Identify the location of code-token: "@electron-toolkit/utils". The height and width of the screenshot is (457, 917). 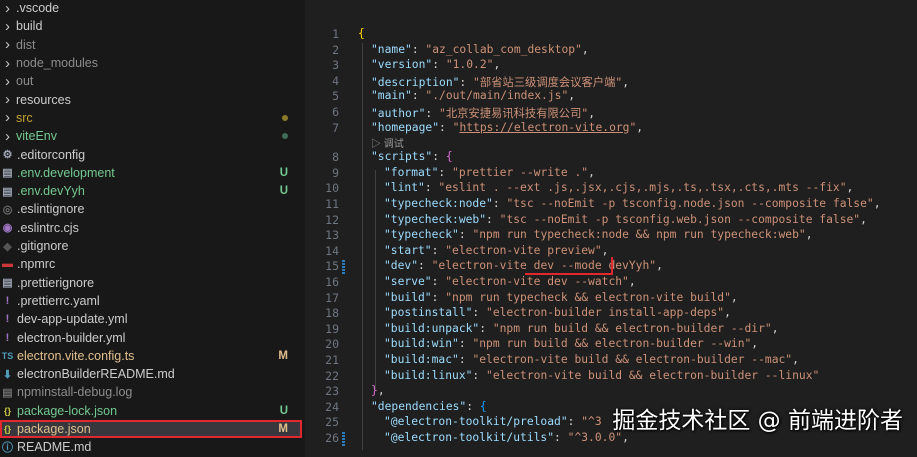
(469, 437).